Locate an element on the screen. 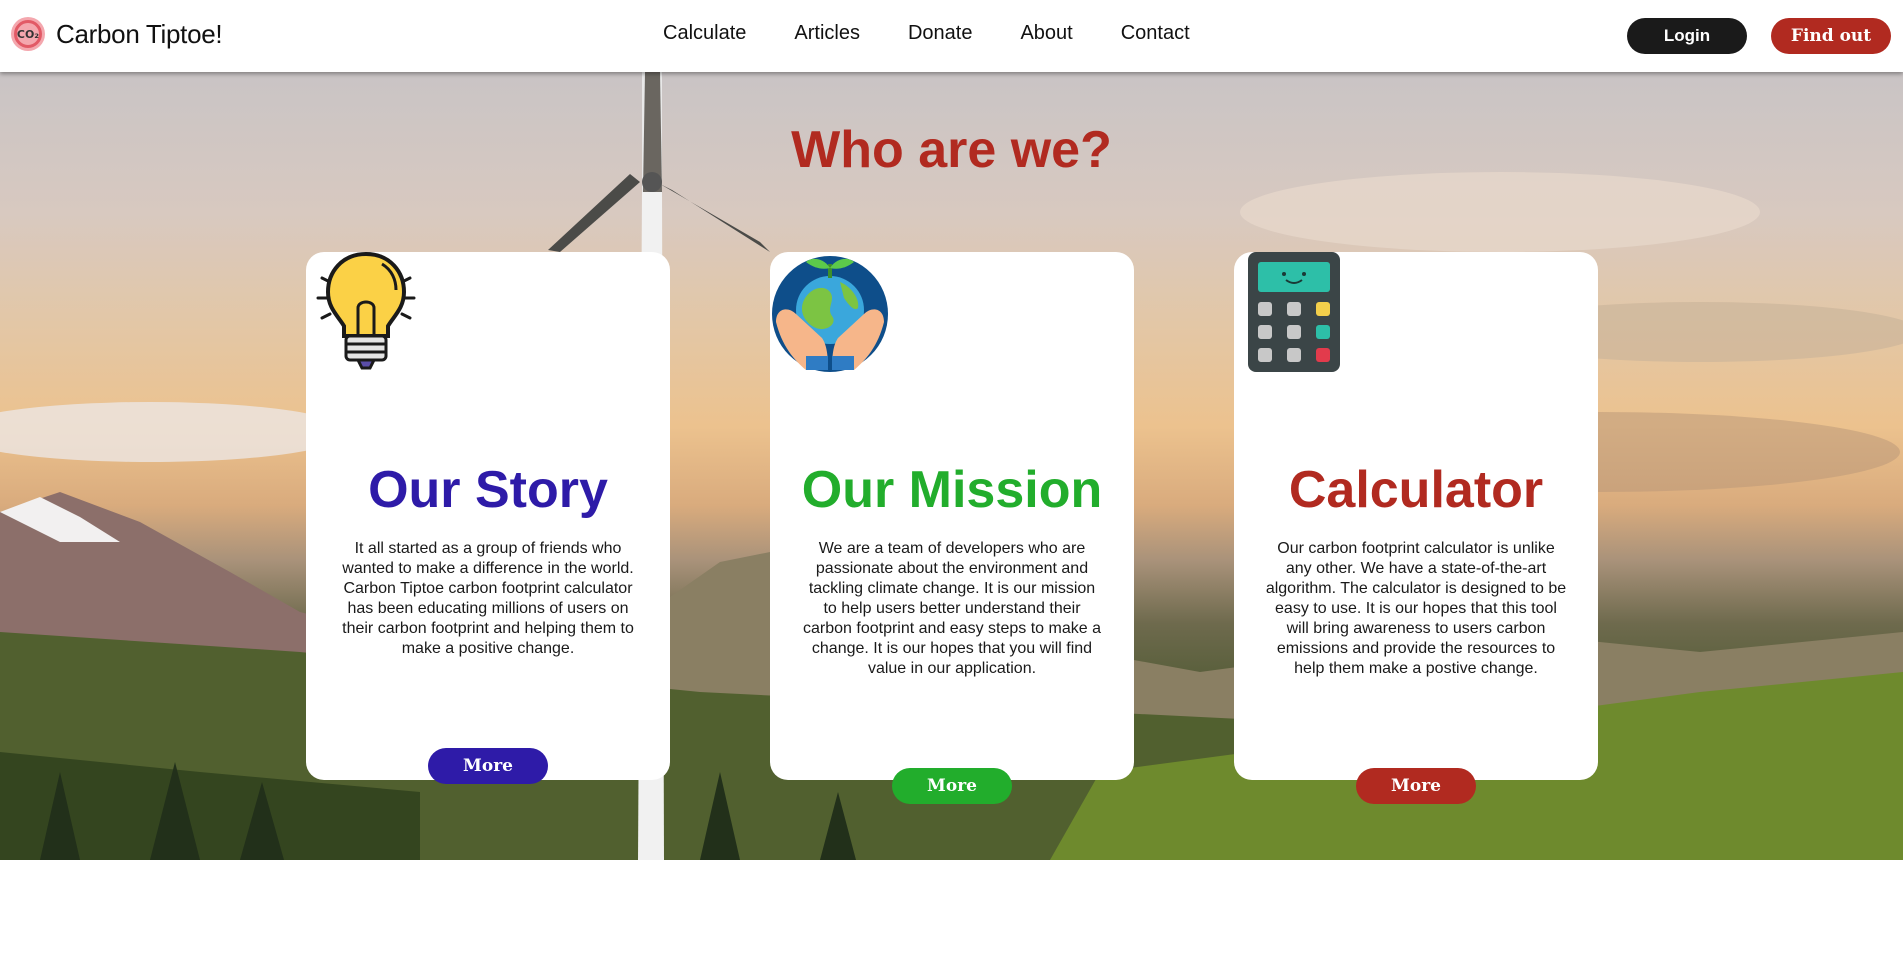 The image size is (1903, 955). earth-in-hands-icon is located at coordinates (830, 314).